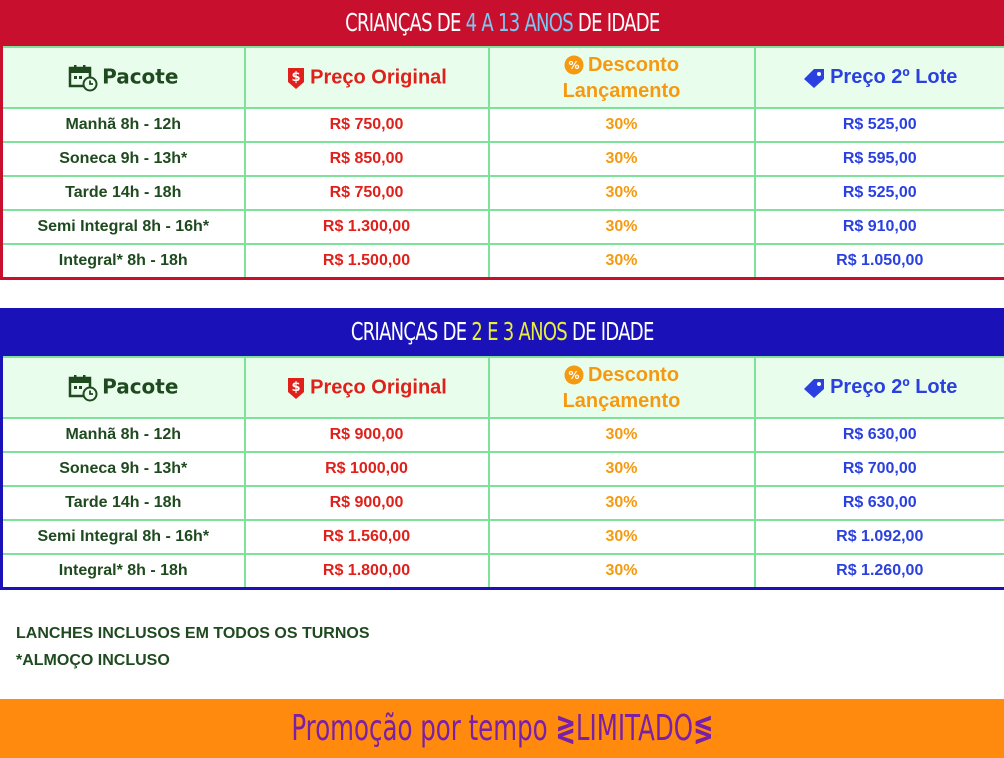 This screenshot has height=758, width=1004. I want to click on cell-preco-original: R$ 1.800,00, so click(366, 571).